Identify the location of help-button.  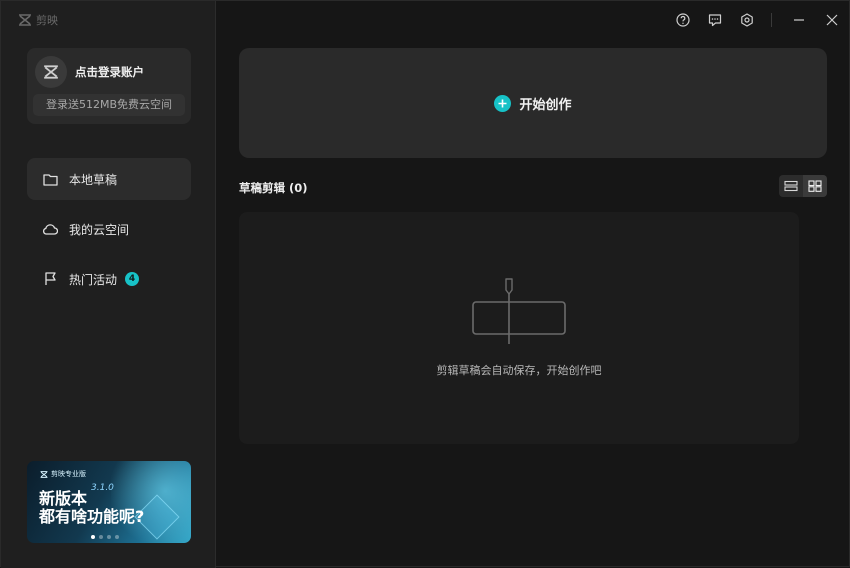
(683, 20).